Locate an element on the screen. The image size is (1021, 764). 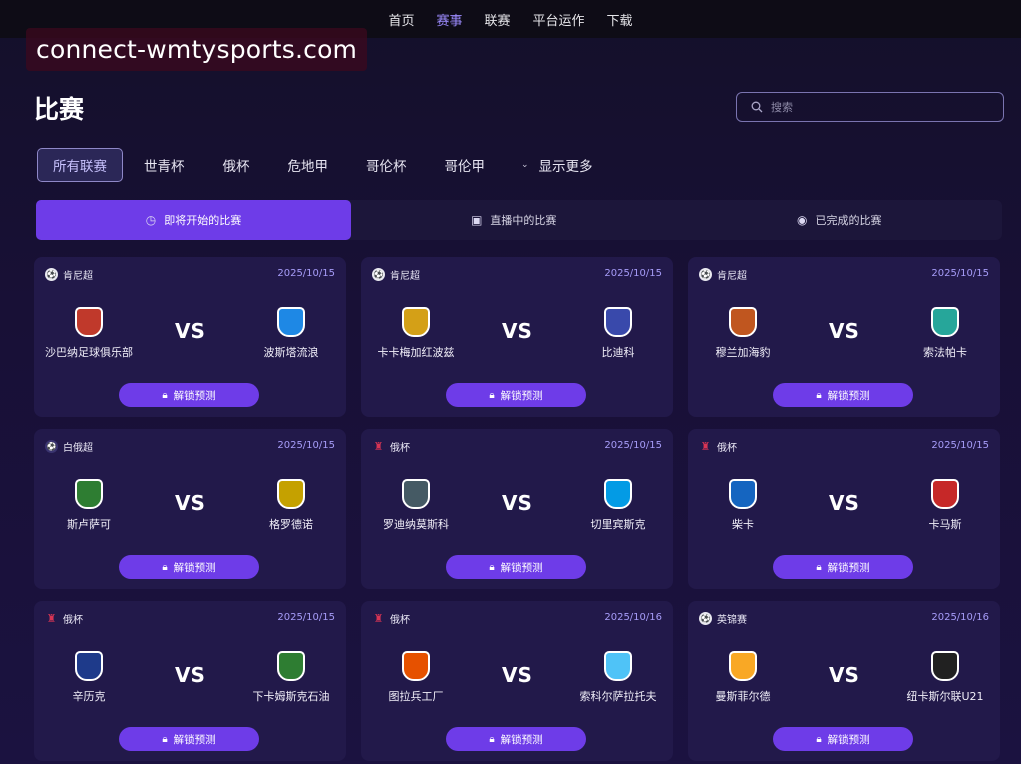
home-team-name: 辛历克 is located at coordinates (89, 696).